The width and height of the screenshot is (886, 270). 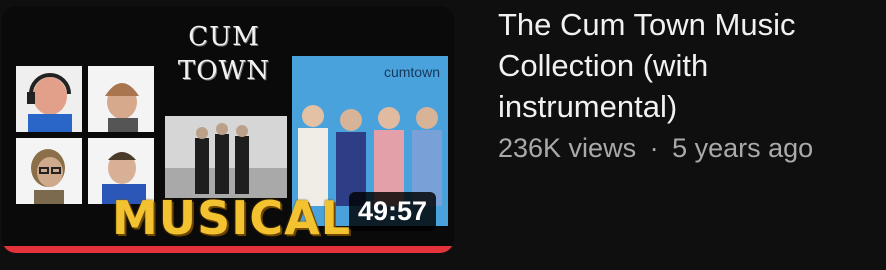 I want to click on upload-age: 5 years ago, so click(x=743, y=148).